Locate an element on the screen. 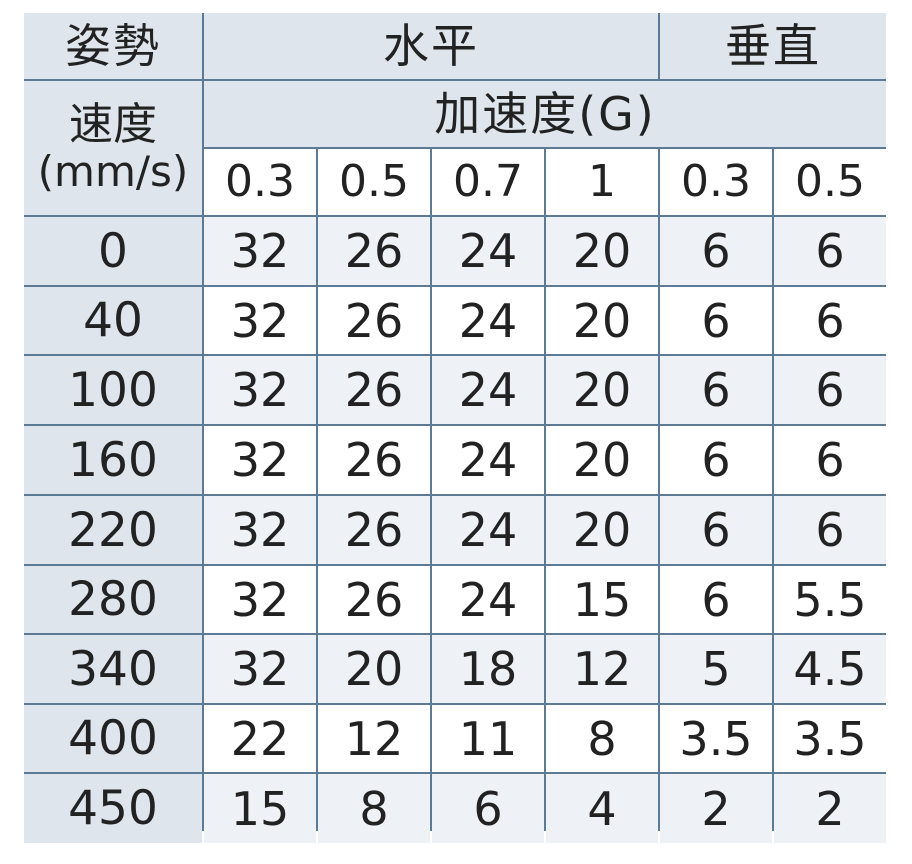 This screenshot has width=912, height=864. speed-header: 速度 (mm/s) is located at coordinates (113, 148).